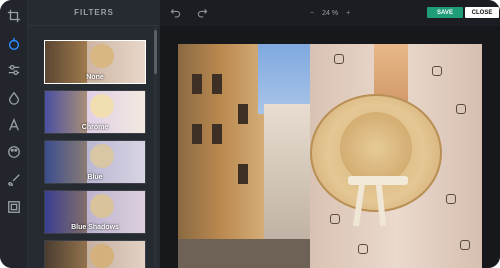  Describe the element at coordinates (155, 147) in the screenshot. I see `filters-scrollbar` at that location.